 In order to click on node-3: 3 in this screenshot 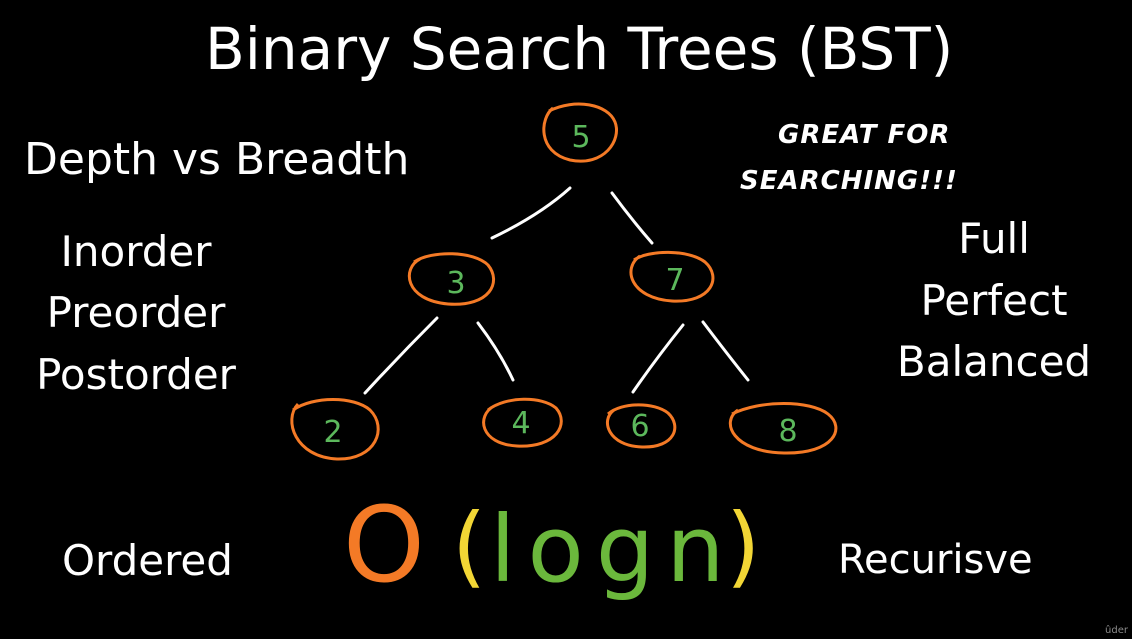, I will do `click(455, 283)`.